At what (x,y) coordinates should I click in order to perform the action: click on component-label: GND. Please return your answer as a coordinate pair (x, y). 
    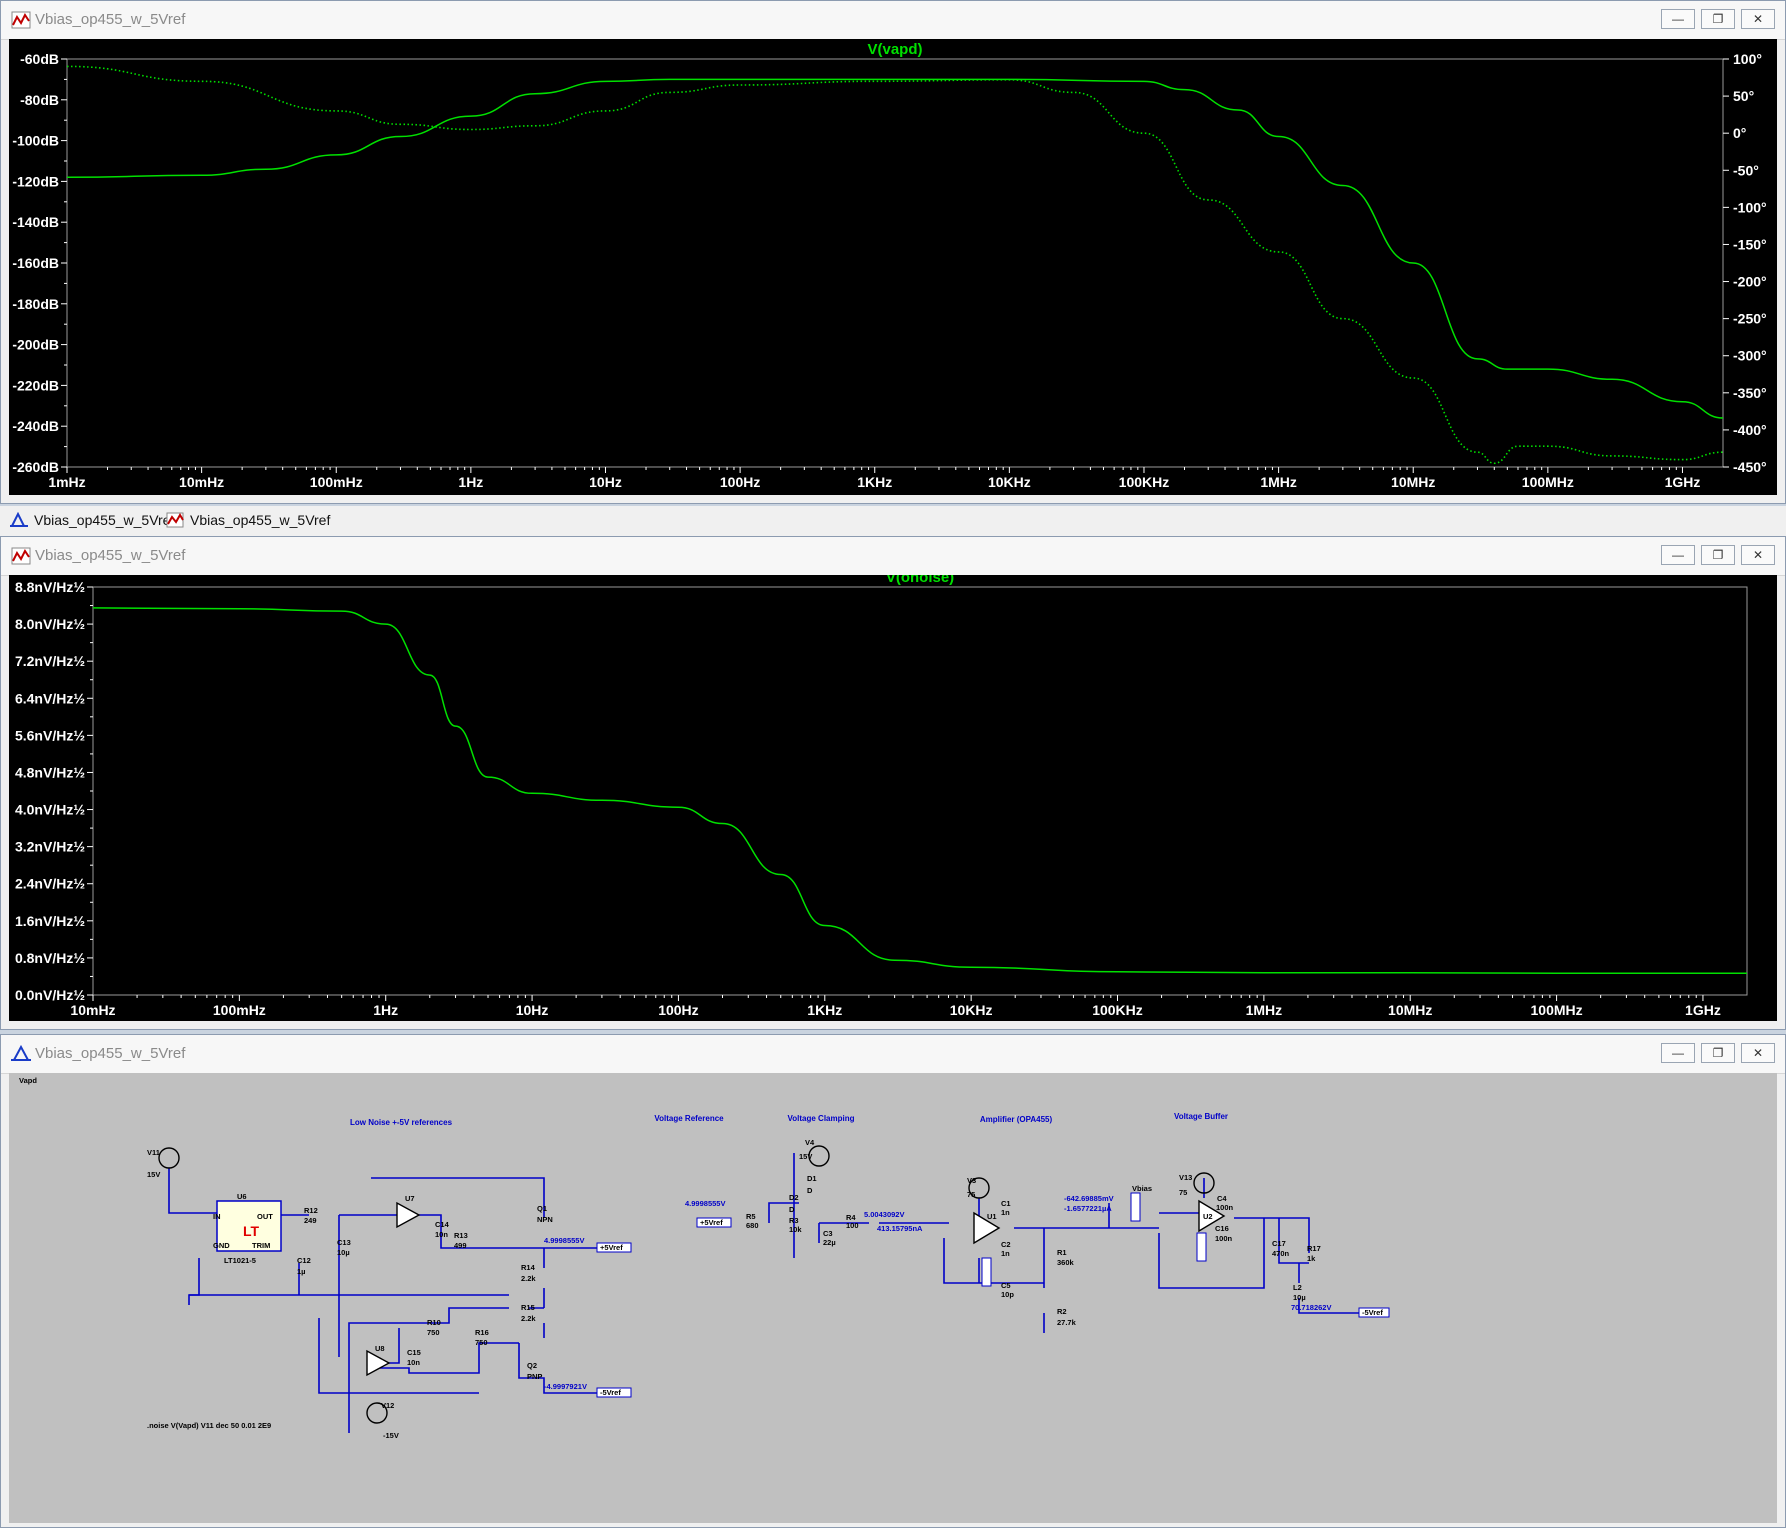
    Looking at the image, I should click on (221, 1245).